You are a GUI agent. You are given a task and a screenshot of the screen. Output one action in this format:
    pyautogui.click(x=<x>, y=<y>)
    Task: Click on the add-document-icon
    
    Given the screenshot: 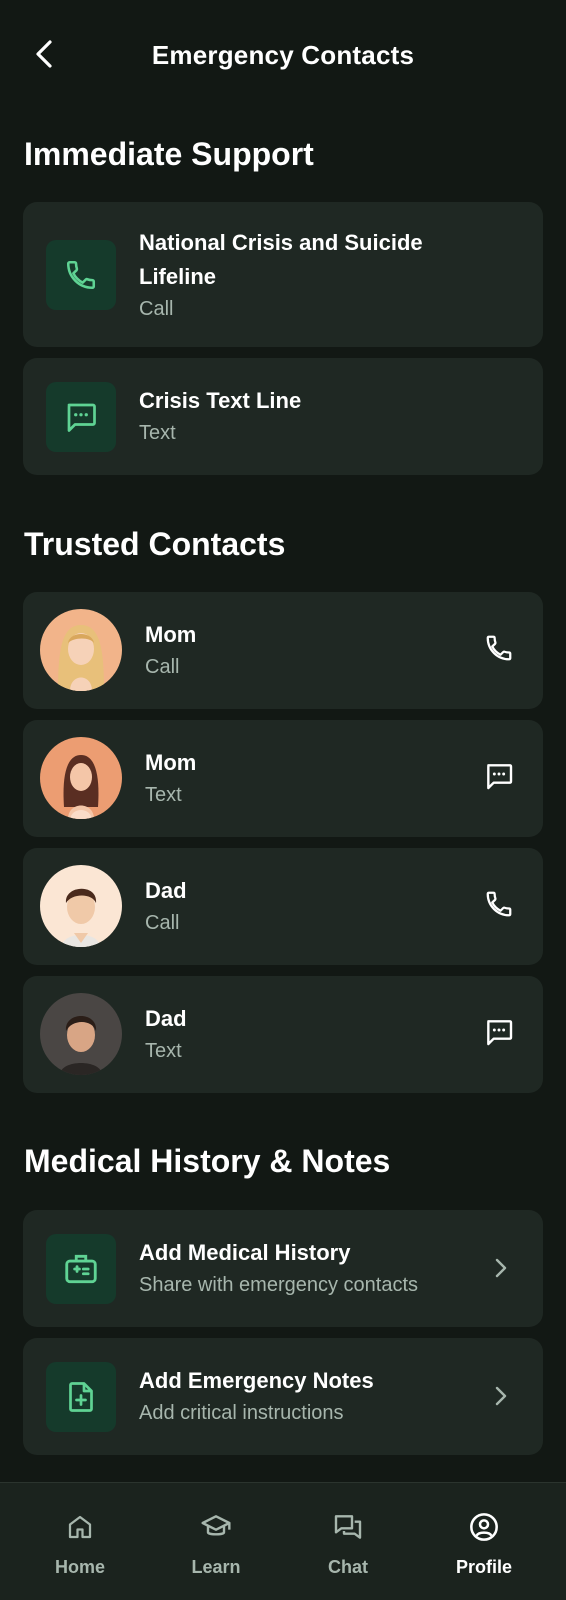 What is the action you would take?
    pyautogui.click(x=81, y=1397)
    